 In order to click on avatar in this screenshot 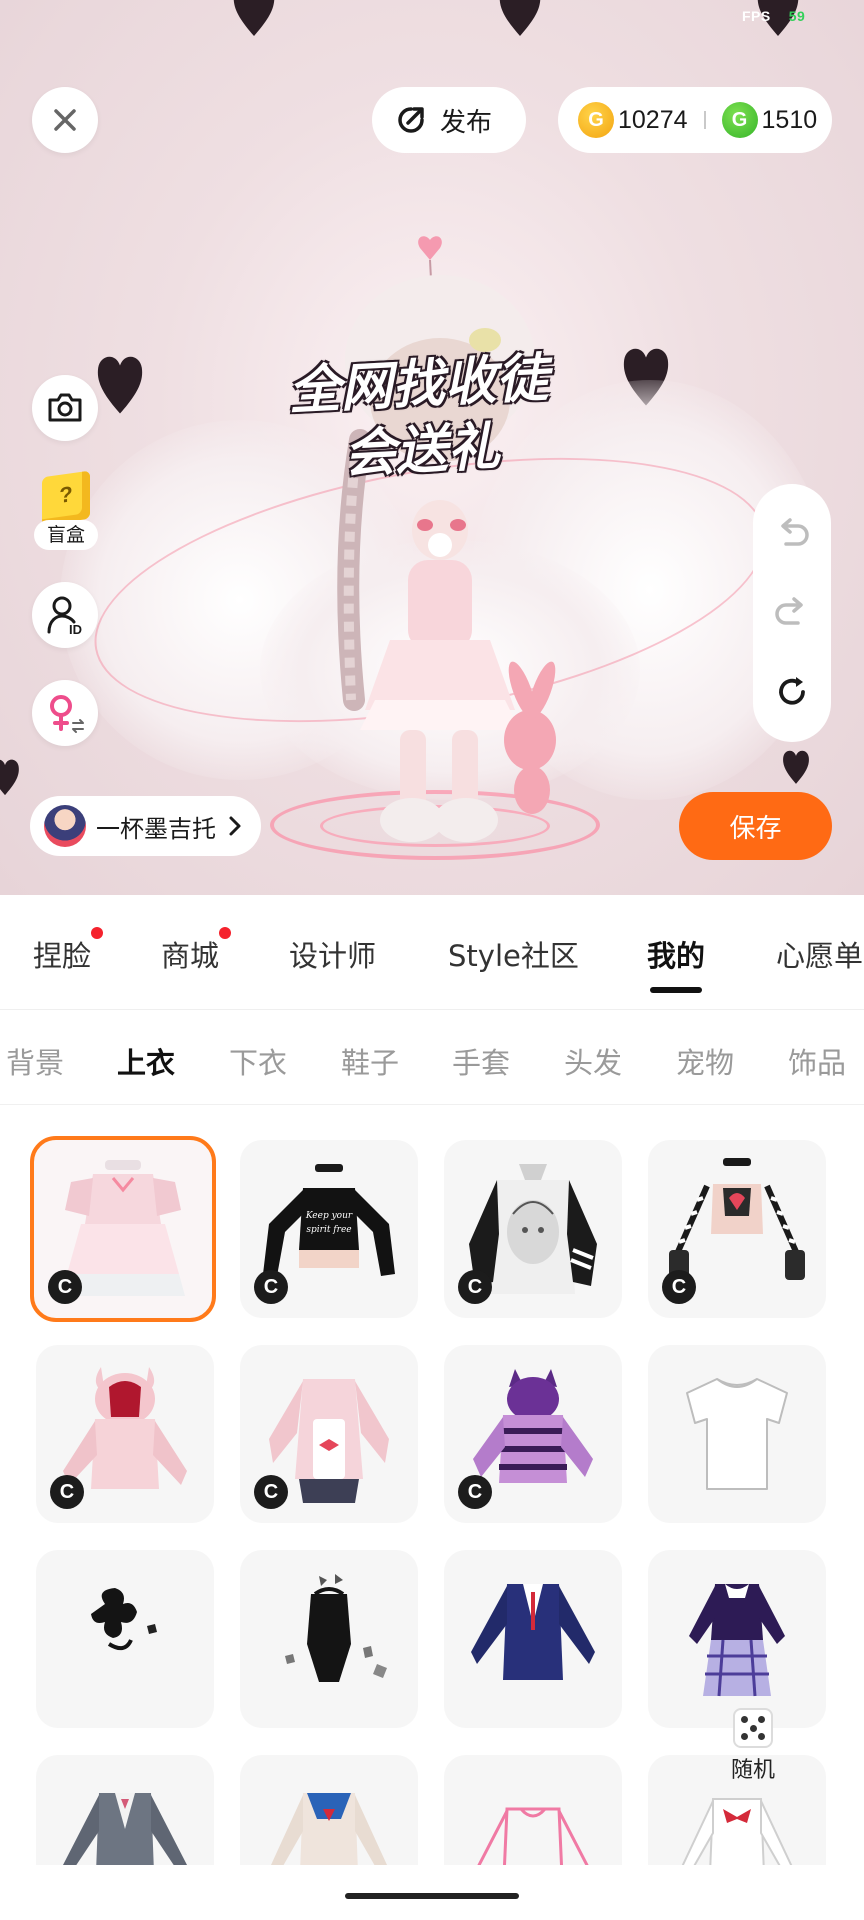, I will do `click(65, 826)`.